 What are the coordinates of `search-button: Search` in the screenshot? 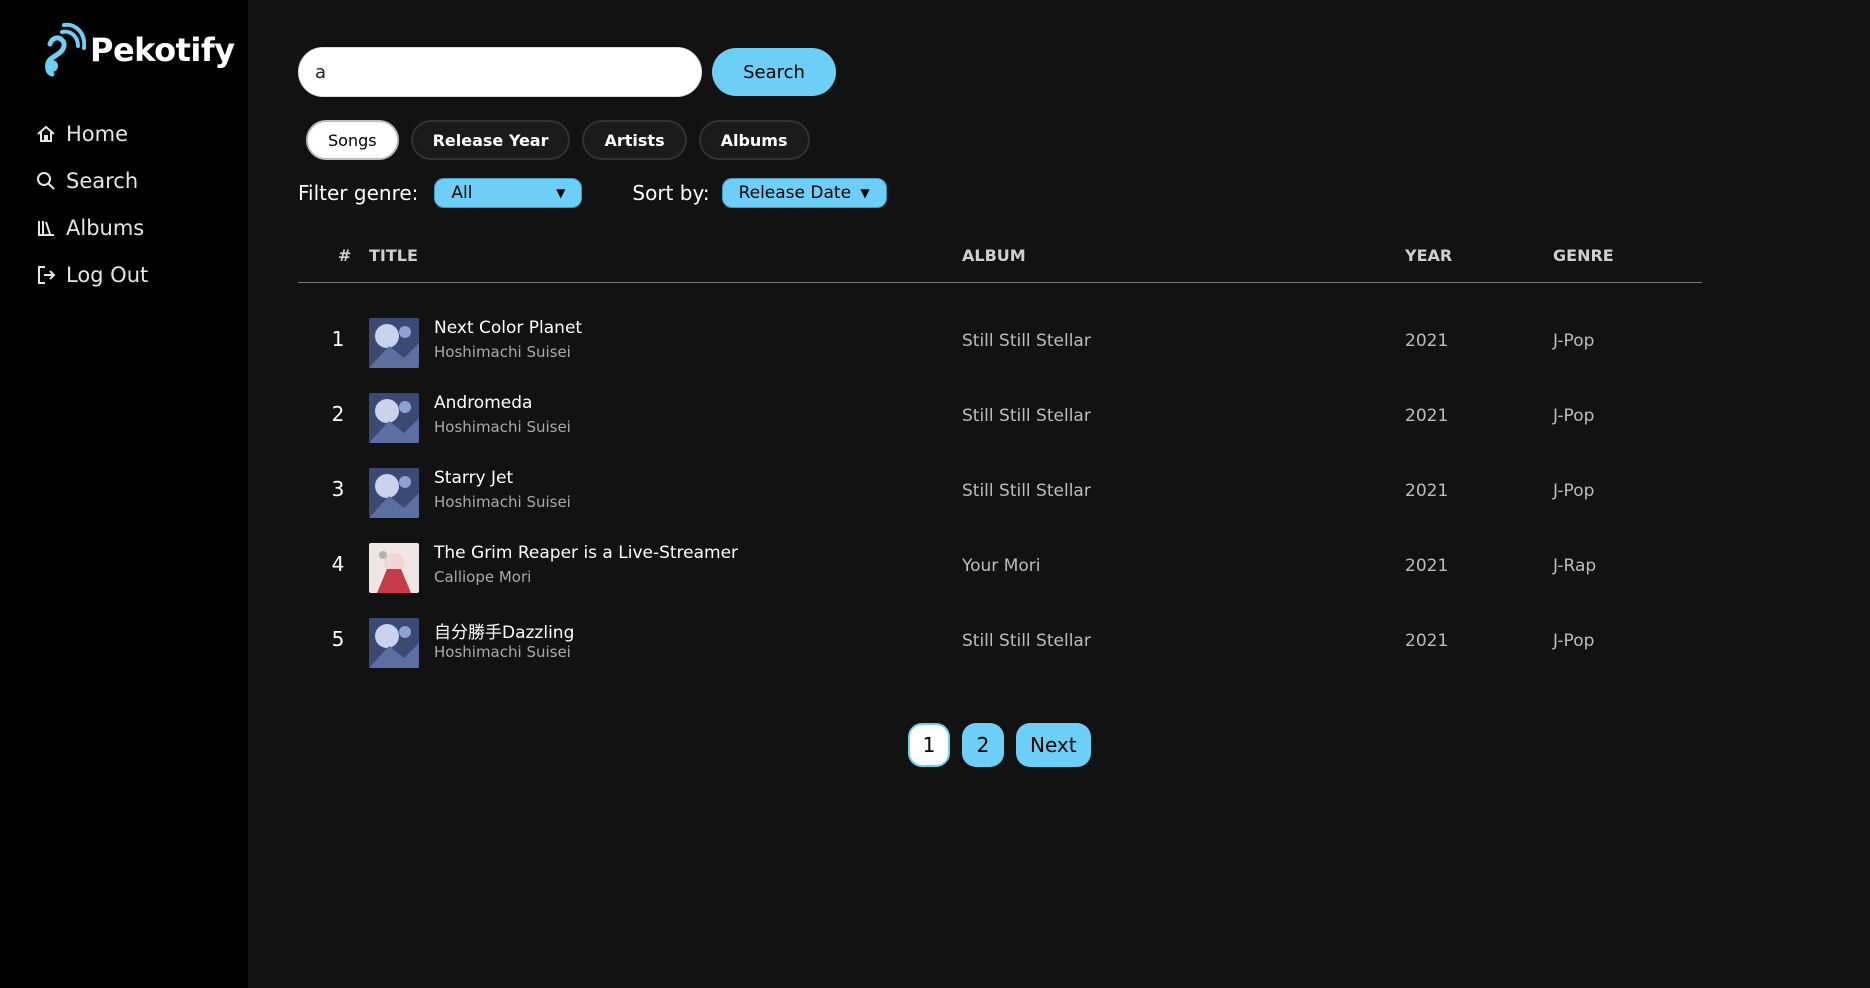 It's located at (774, 72).